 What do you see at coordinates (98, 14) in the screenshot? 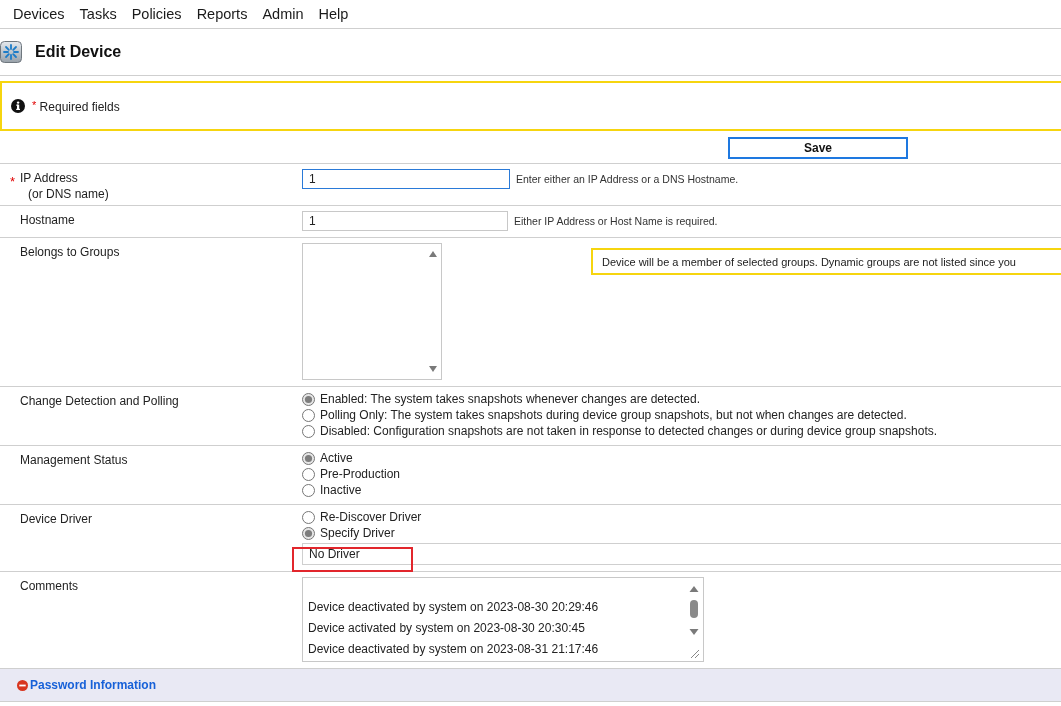
I see `menu-item: Tasks` at bounding box center [98, 14].